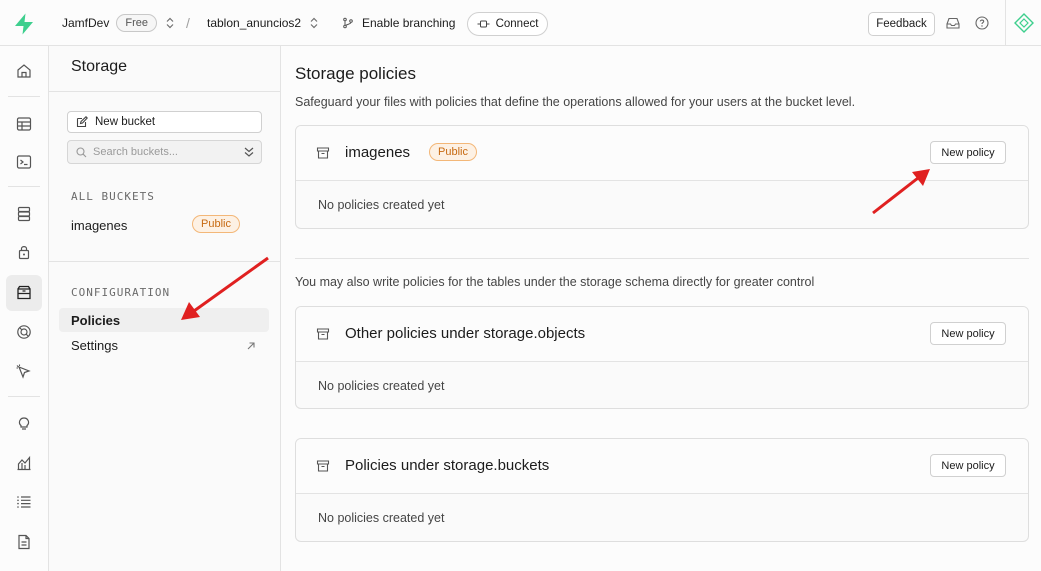  Describe the element at coordinates (348, 23) in the screenshot. I see `branch-icon` at that location.